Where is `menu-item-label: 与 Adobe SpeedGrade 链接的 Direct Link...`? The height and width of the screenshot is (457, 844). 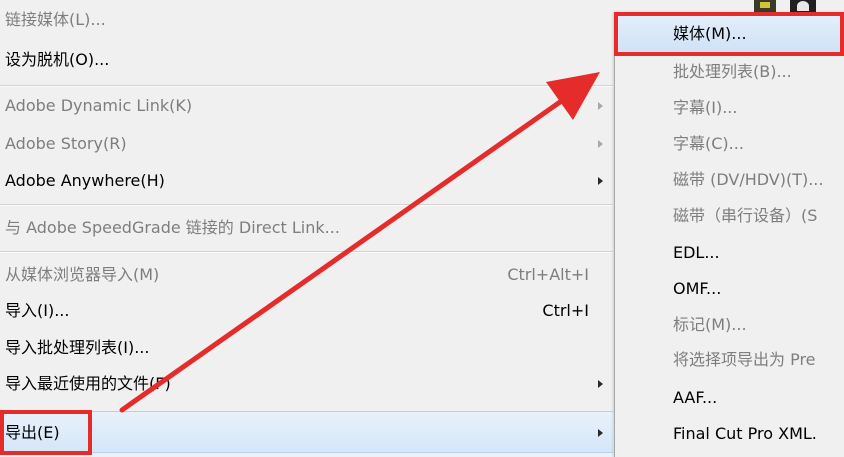
menu-item-label: 与 Adobe SpeedGrade 链接的 Direct Link... is located at coordinates (172, 227).